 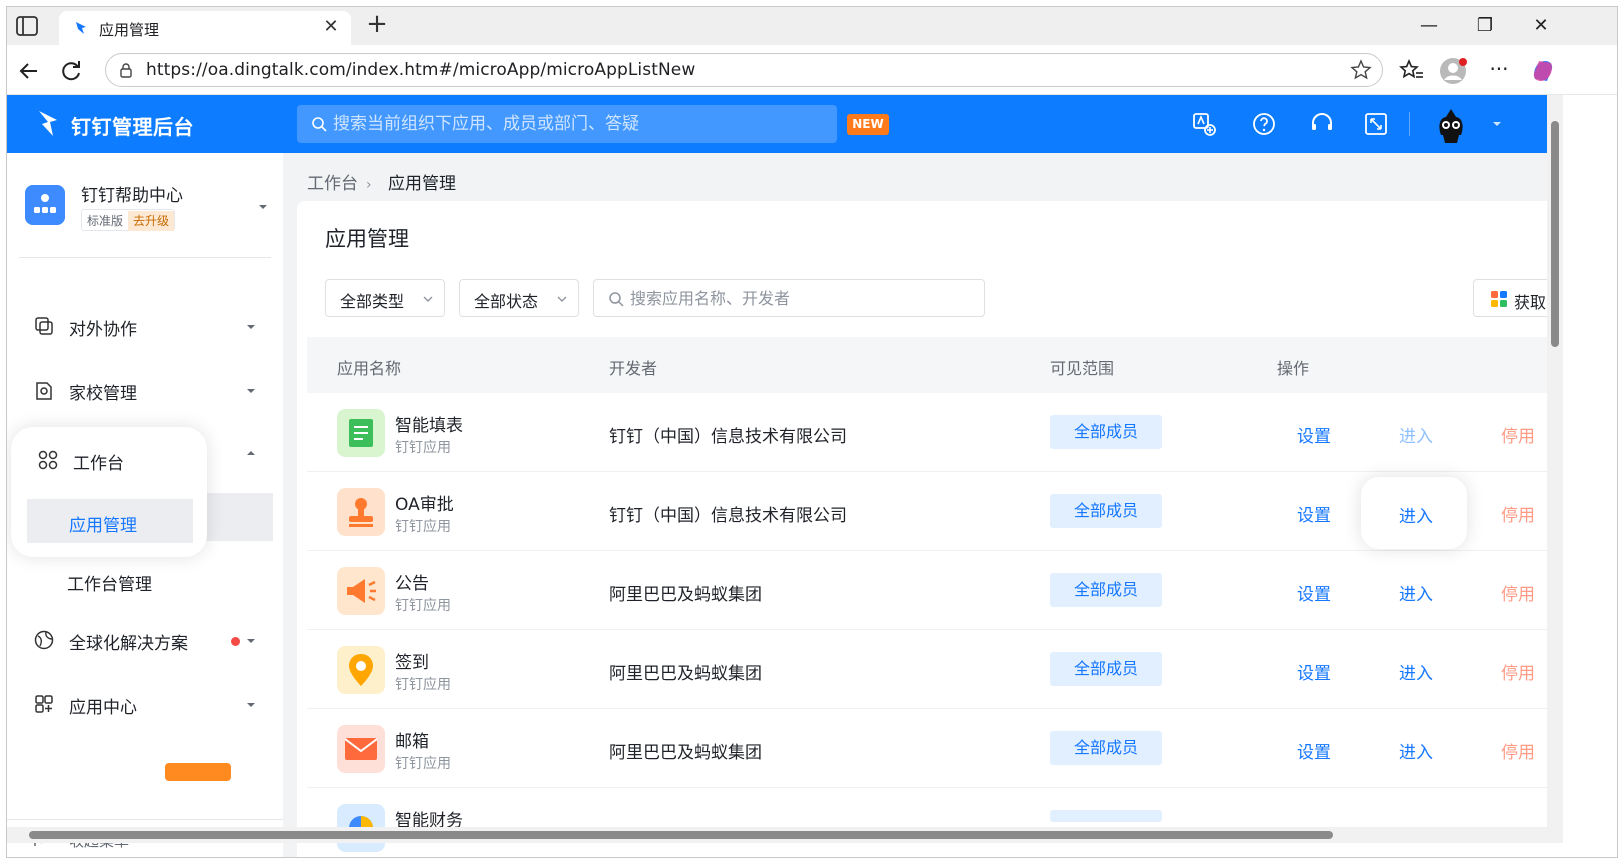 What do you see at coordinates (331, 27) in the screenshot?
I see `close-tab-icon: ✕` at bounding box center [331, 27].